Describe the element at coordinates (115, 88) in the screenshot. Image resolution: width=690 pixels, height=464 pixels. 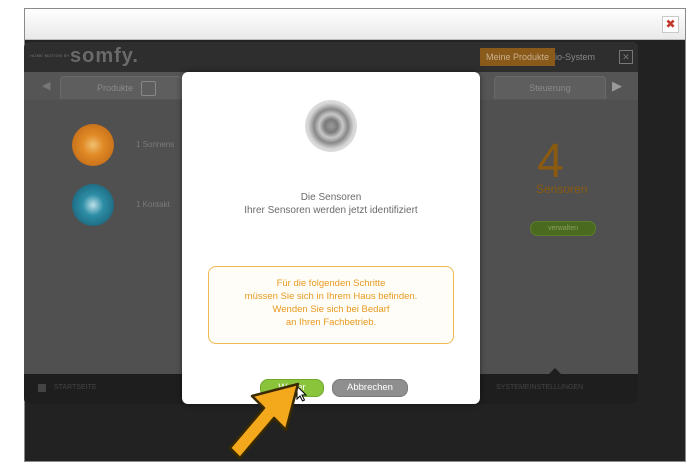
I see `tab-products-label: Produkte` at that location.